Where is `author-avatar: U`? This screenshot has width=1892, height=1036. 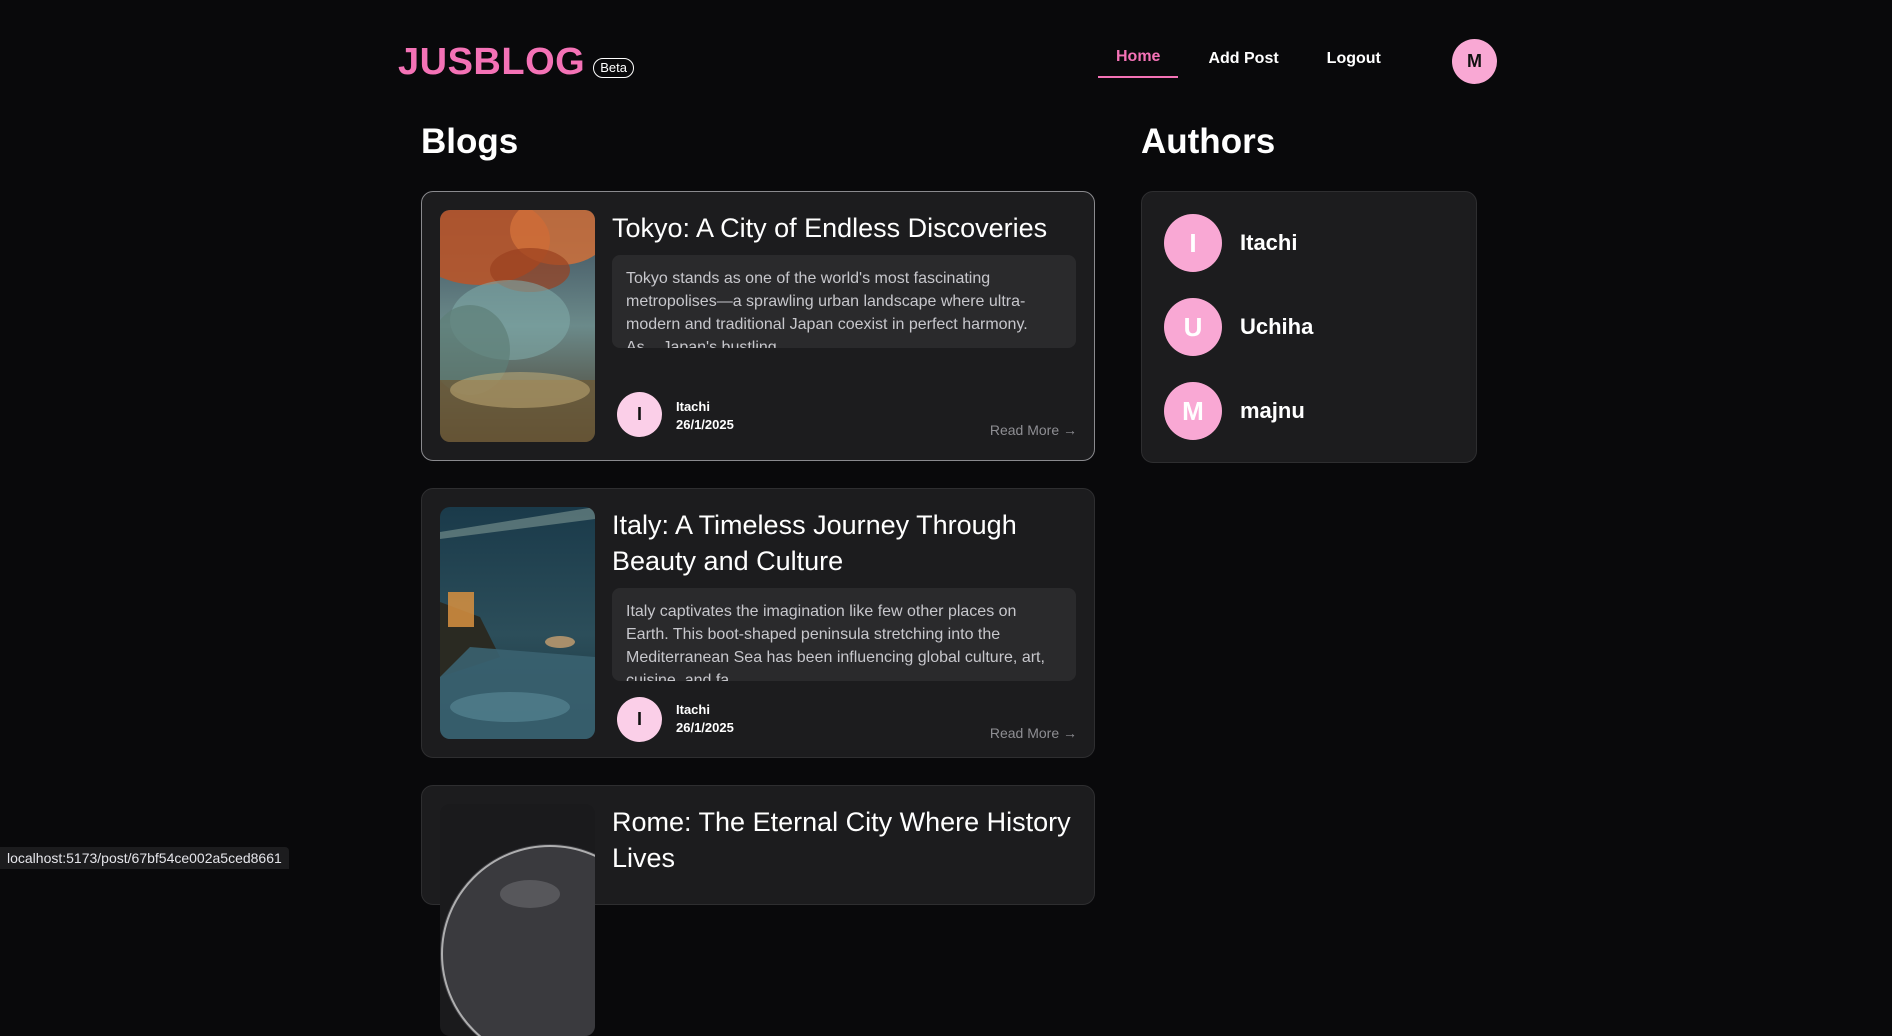
author-avatar: U is located at coordinates (1193, 327).